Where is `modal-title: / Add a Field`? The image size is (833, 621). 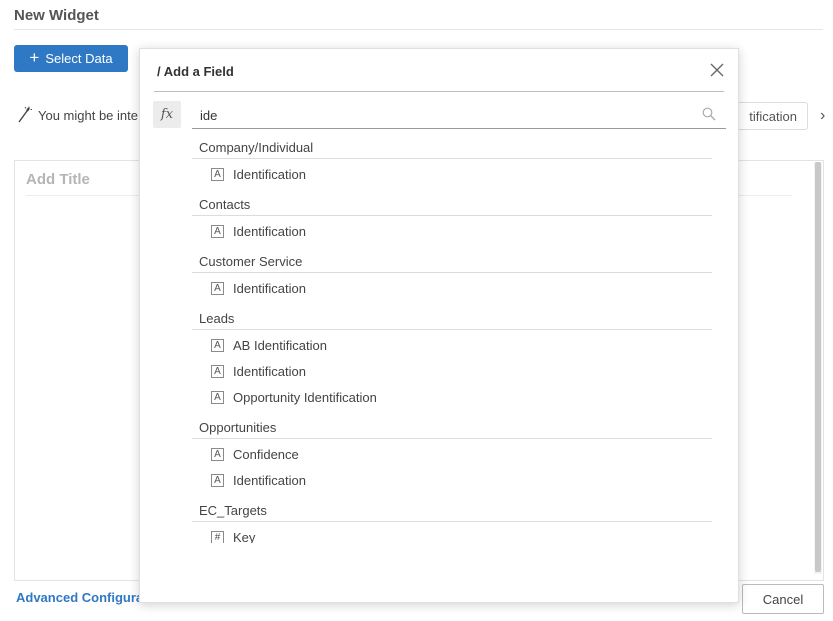
modal-title: / Add a Field is located at coordinates (195, 71).